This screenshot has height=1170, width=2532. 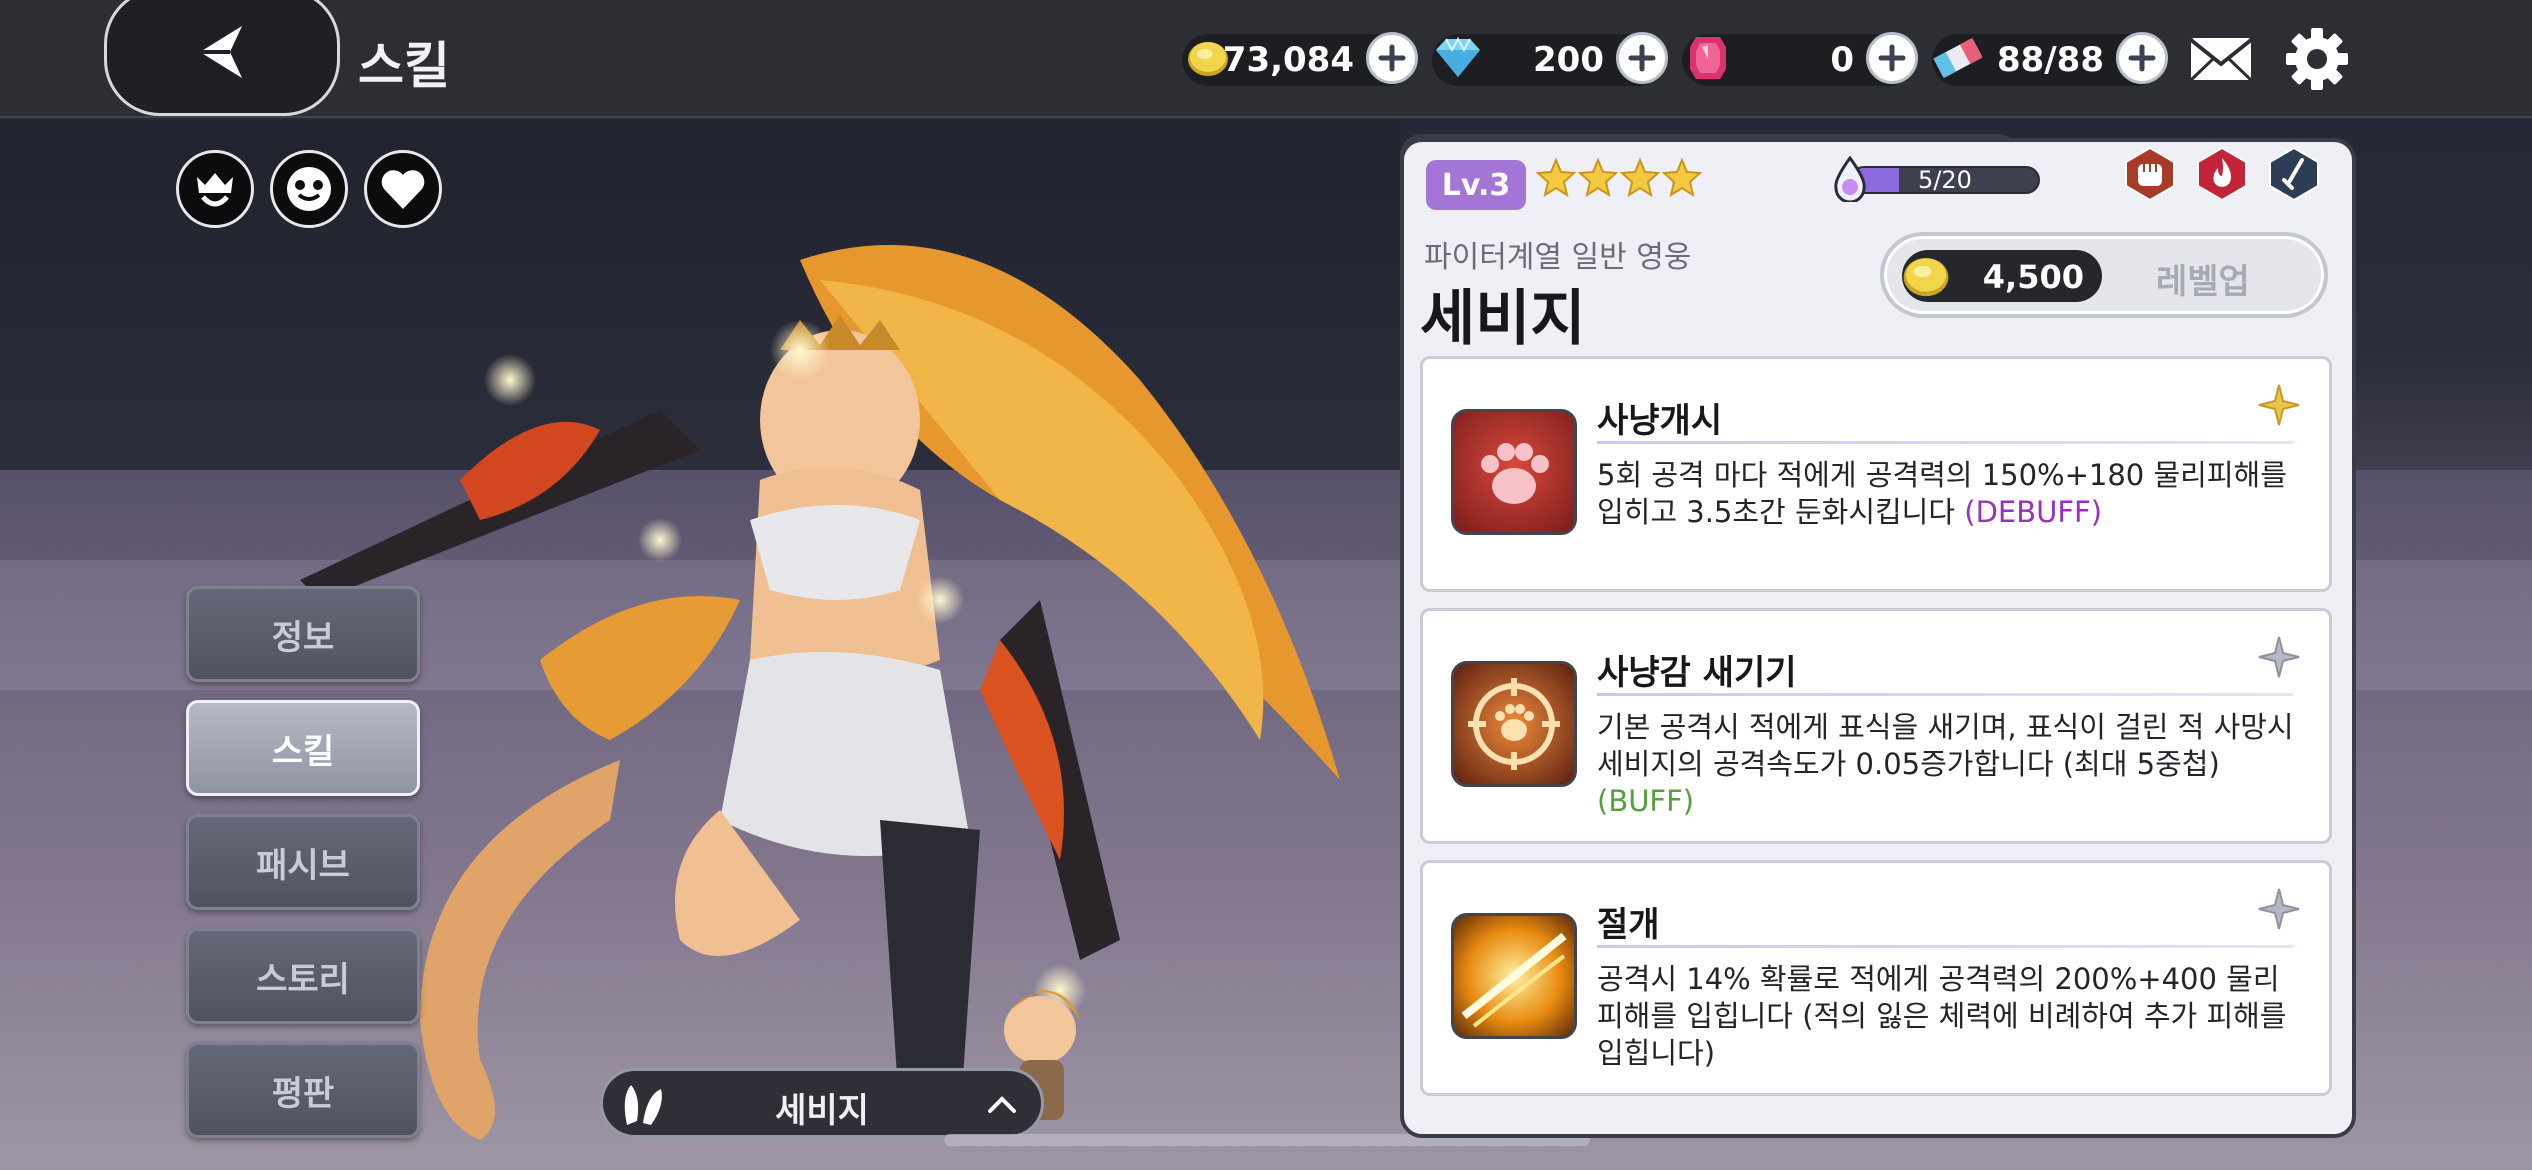 I want to click on sword-icon, so click(x=2294, y=174).